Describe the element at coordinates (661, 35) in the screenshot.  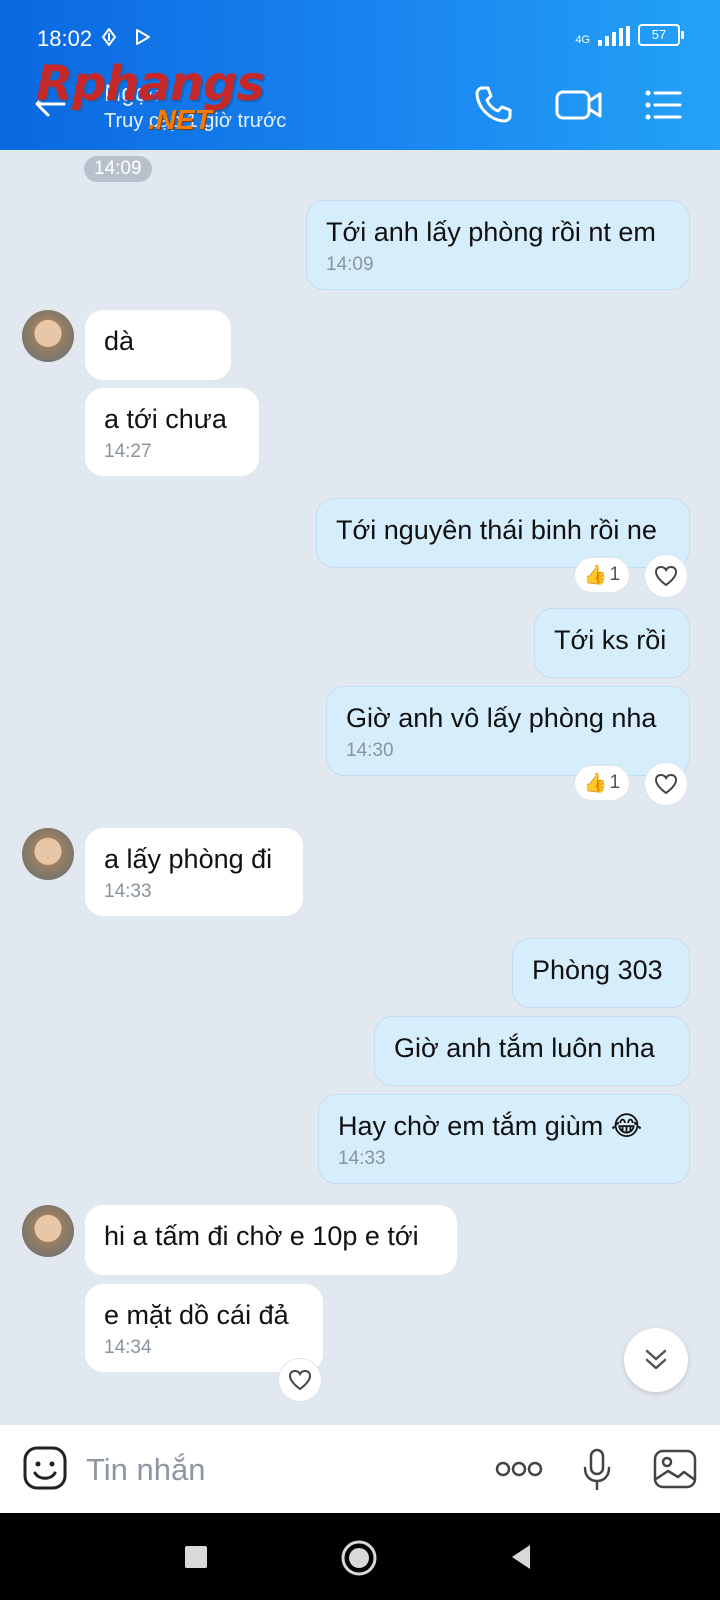
I see `battery-icon: 57` at that location.